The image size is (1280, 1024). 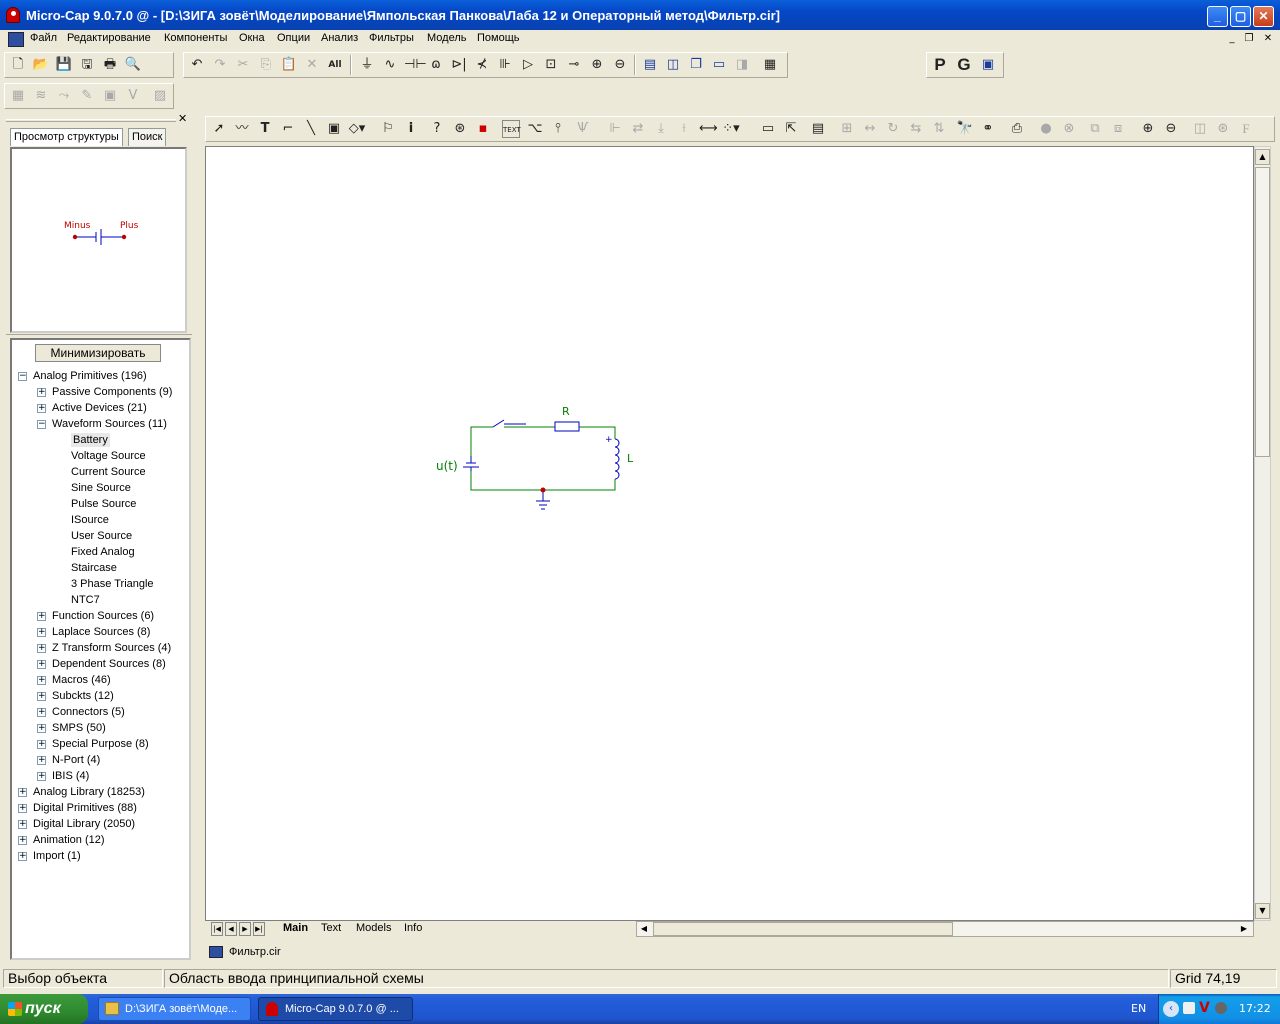 I want to click on g-button: G, so click(x=964, y=65).